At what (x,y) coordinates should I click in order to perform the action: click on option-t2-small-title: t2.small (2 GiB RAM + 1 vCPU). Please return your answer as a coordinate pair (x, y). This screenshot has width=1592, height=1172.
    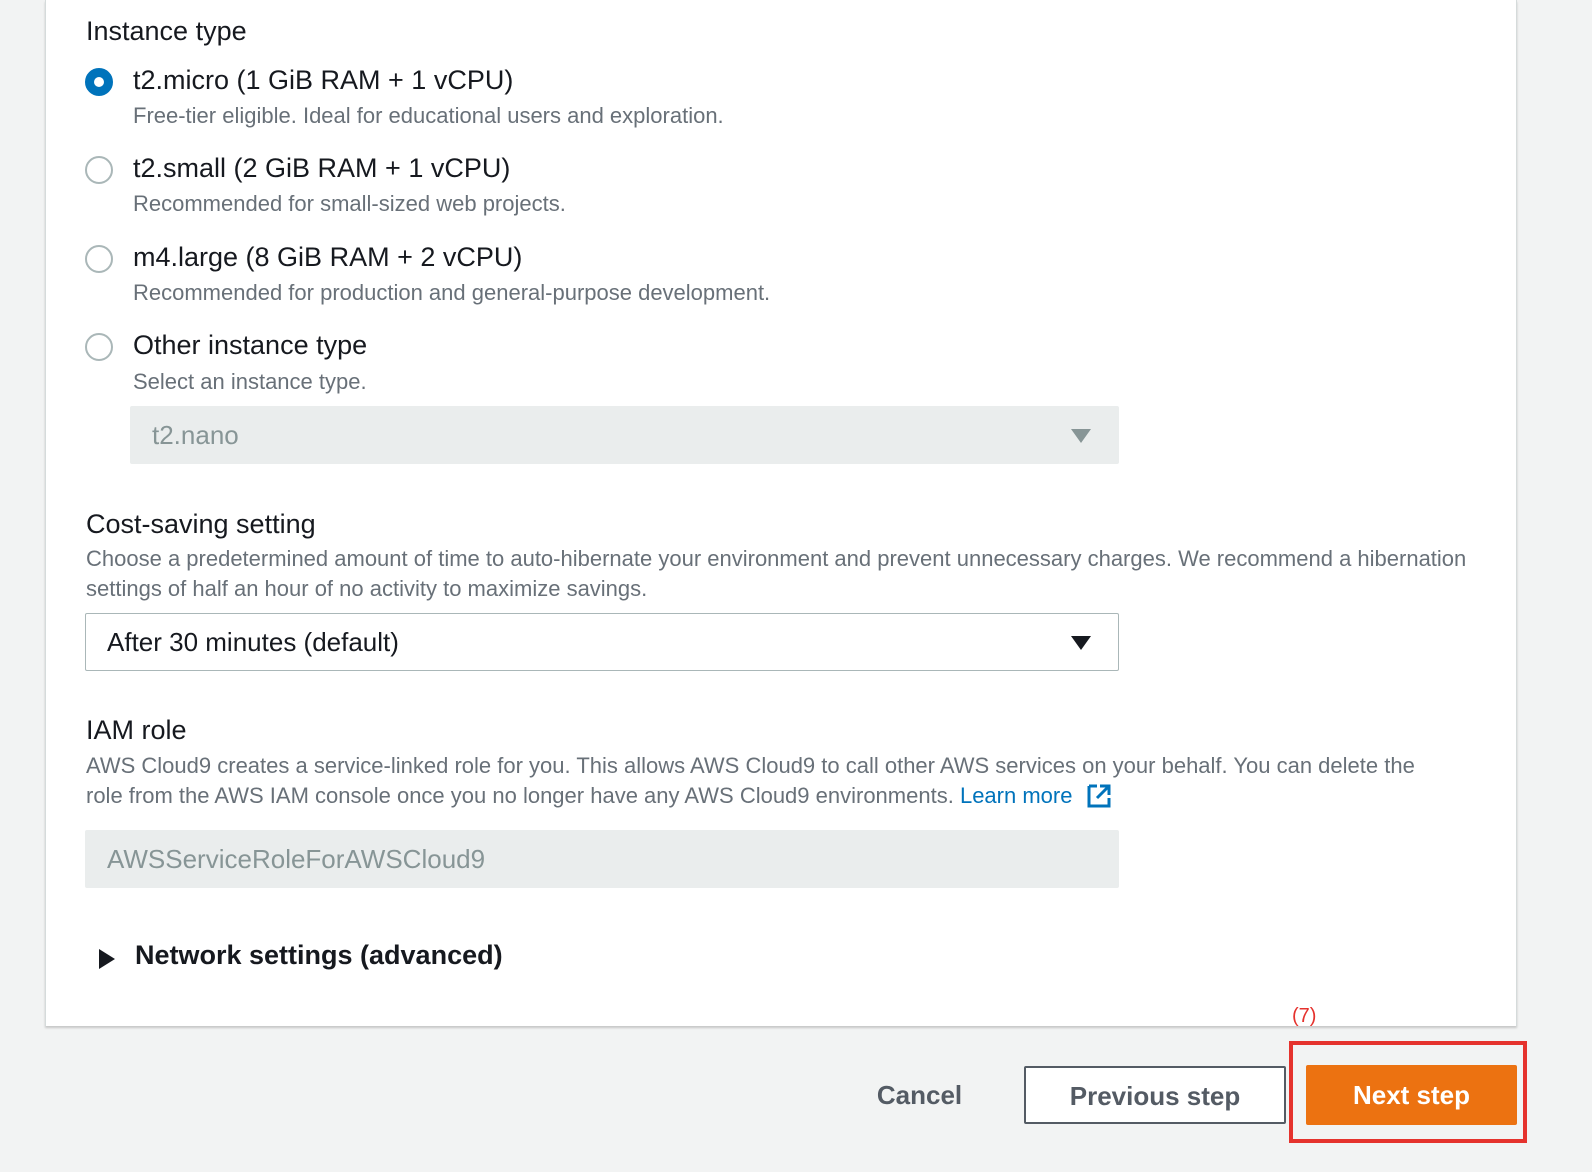
    Looking at the image, I should click on (321, 168).